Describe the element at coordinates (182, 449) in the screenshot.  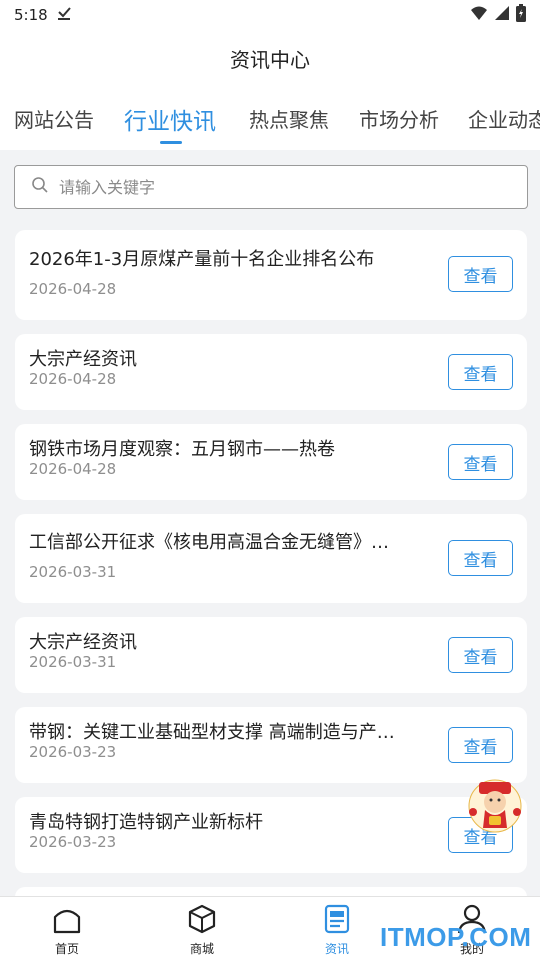
I see `news-title: 钢铁市场月度观察：五月钢市——热卷` at that location.